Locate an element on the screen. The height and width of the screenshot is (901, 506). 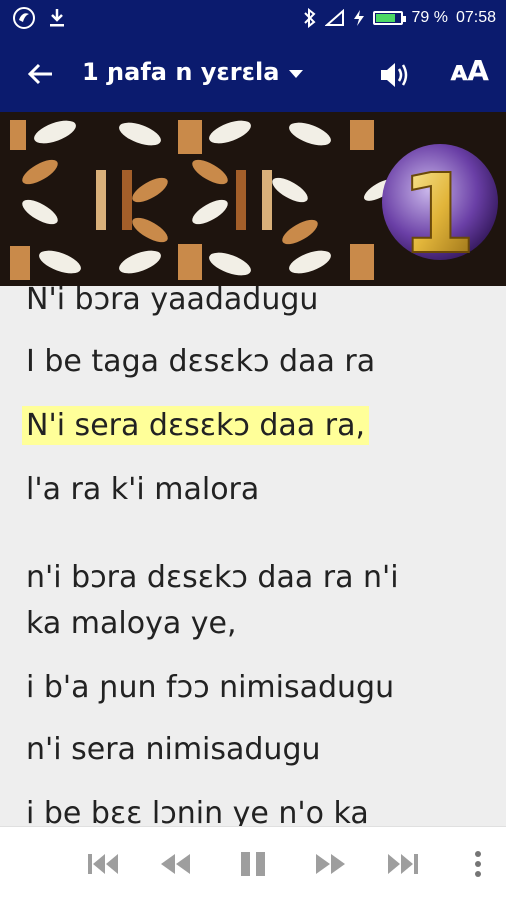
fast-forward-icon is located at coordinates (330, 864).